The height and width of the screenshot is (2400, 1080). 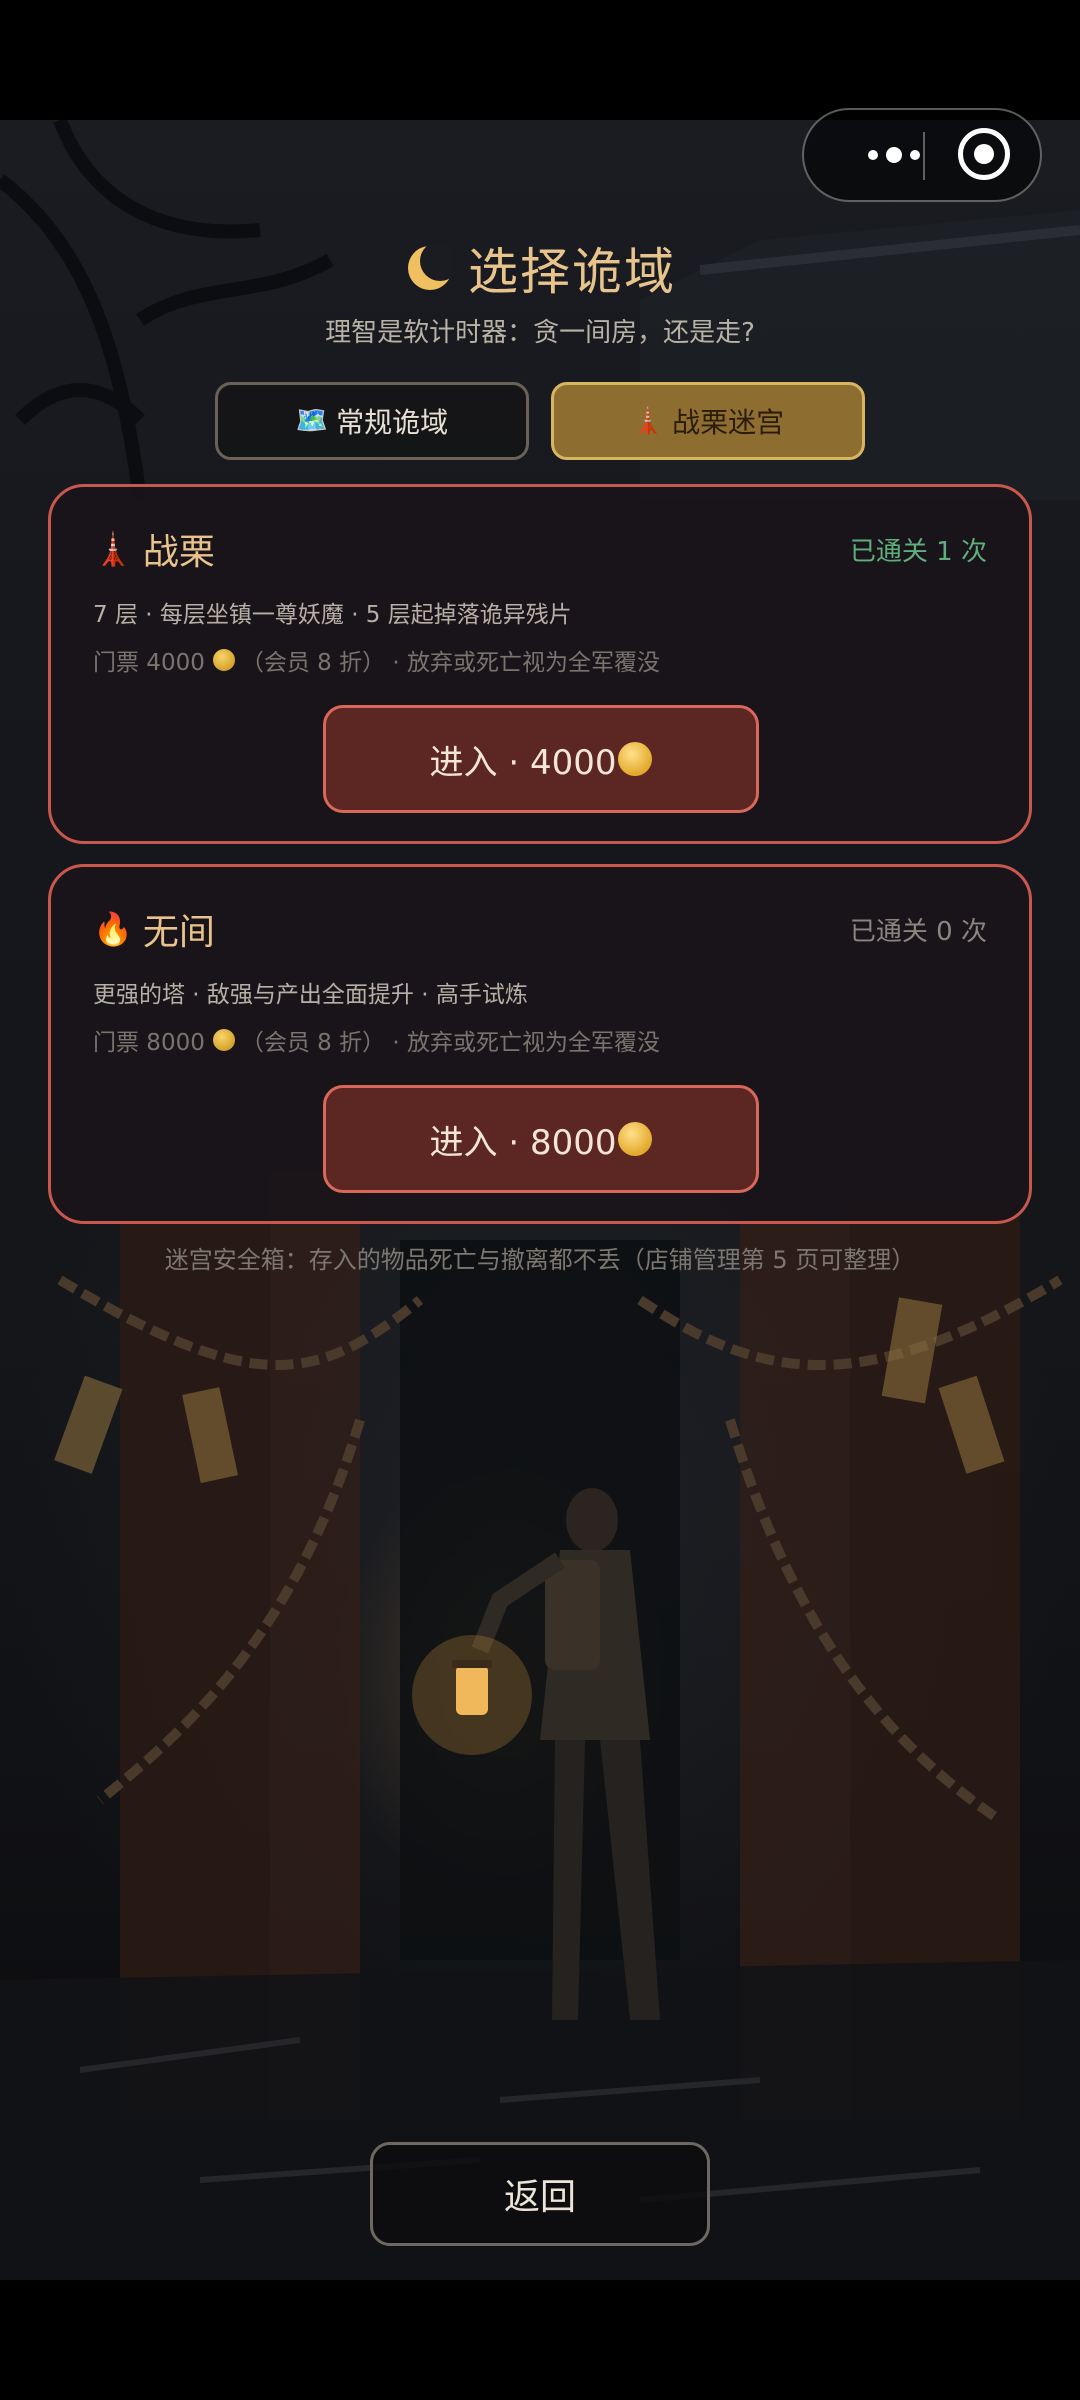 I want to click on enter-button: 进入 · 8000, so click(x=541, y=1139).